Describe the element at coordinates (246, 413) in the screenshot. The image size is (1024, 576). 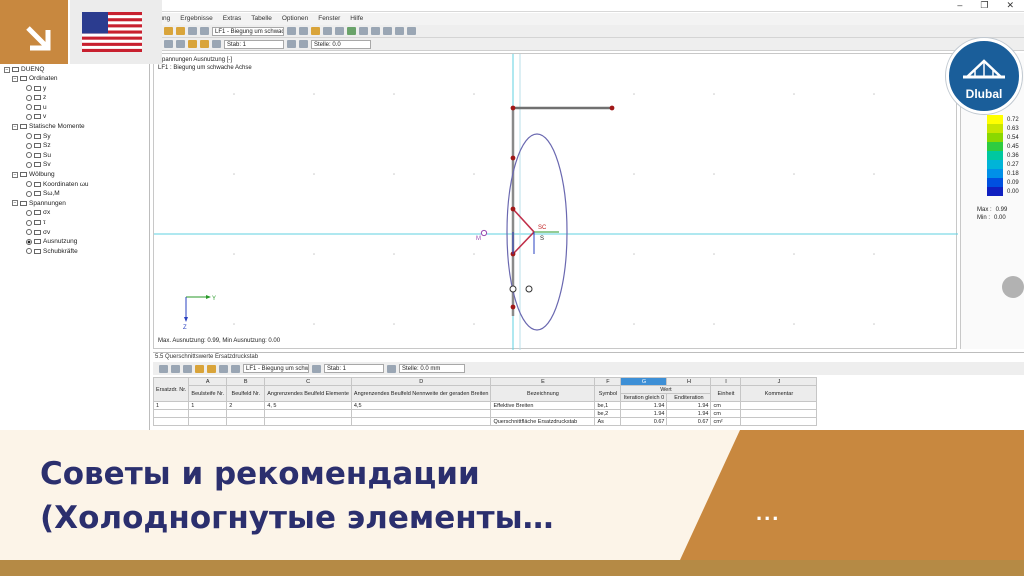
I see `table-cell-b` at that location.